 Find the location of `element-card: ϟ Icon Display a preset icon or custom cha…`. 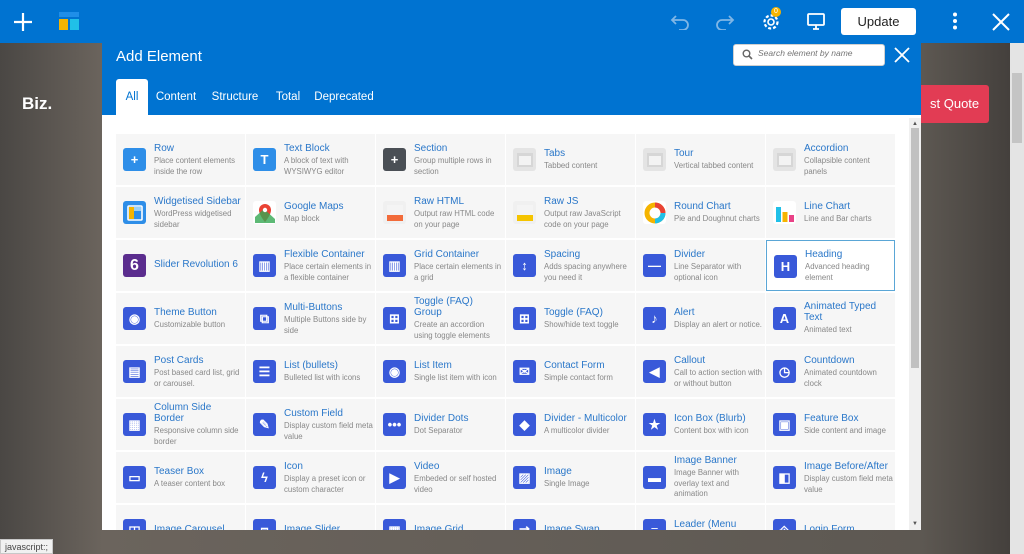

element-card: ϟ Icon Display a preset icon or custom cha… is located at coordinates (310, 477).